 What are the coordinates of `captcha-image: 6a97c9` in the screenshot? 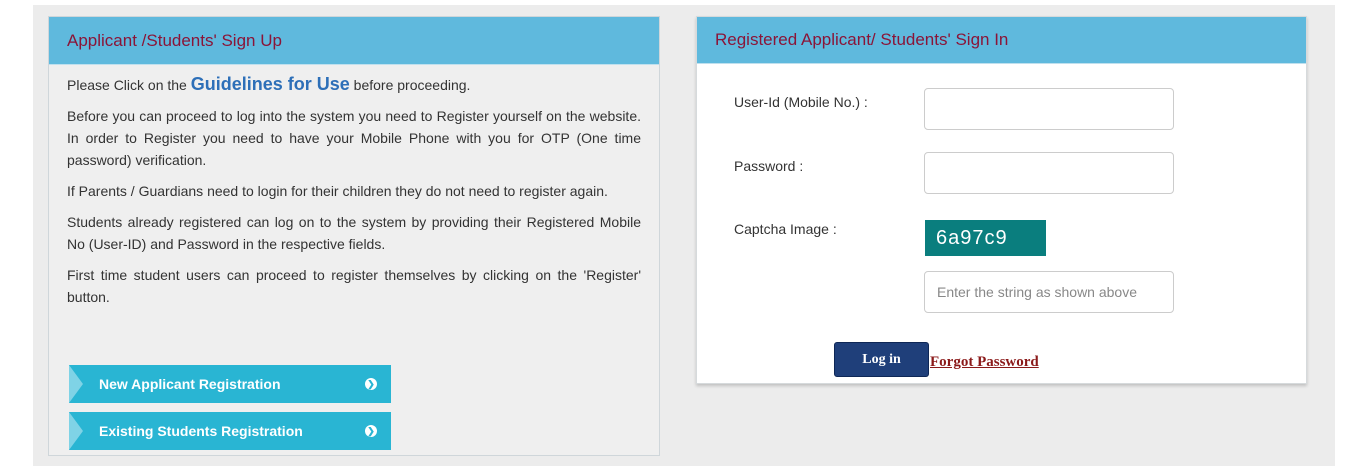 It's located at (985, 238).